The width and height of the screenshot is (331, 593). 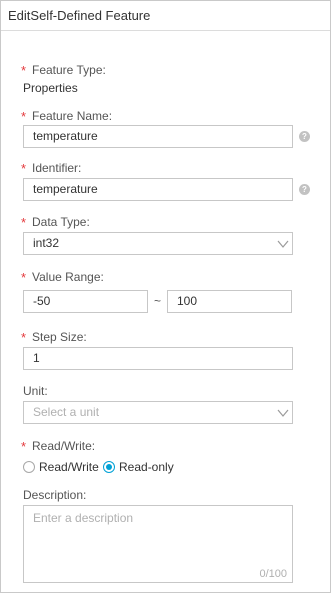 I want to click on read-write-radio, so click(x=29, y=467).